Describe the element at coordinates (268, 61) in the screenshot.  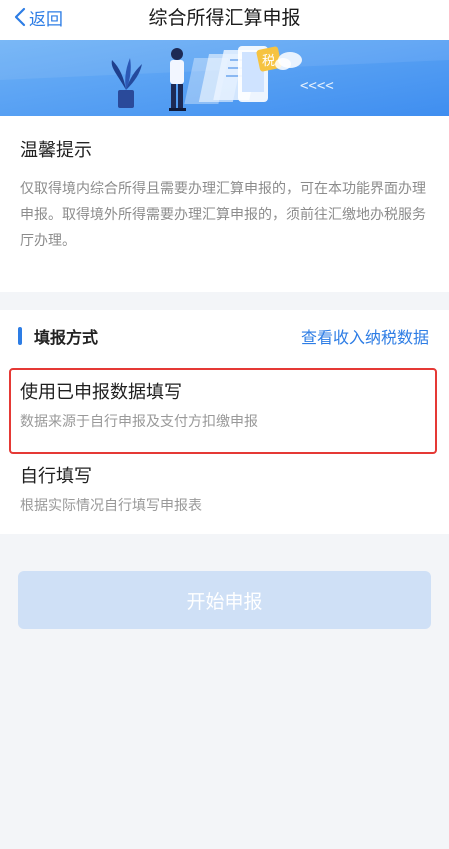
I see `tax-char: 税` at that location.